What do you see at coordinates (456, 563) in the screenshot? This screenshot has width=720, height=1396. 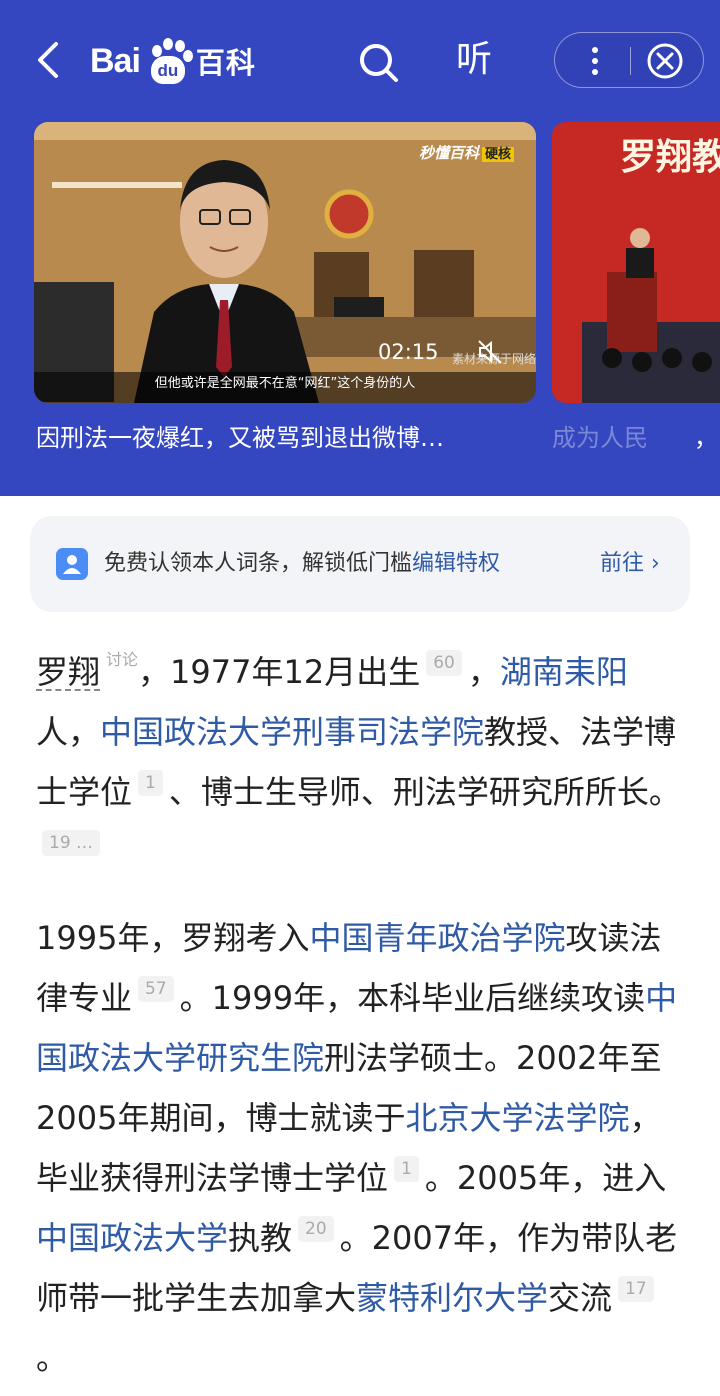 I see `claim-highlight: 编辑特权` at bounding box center [456, 563].